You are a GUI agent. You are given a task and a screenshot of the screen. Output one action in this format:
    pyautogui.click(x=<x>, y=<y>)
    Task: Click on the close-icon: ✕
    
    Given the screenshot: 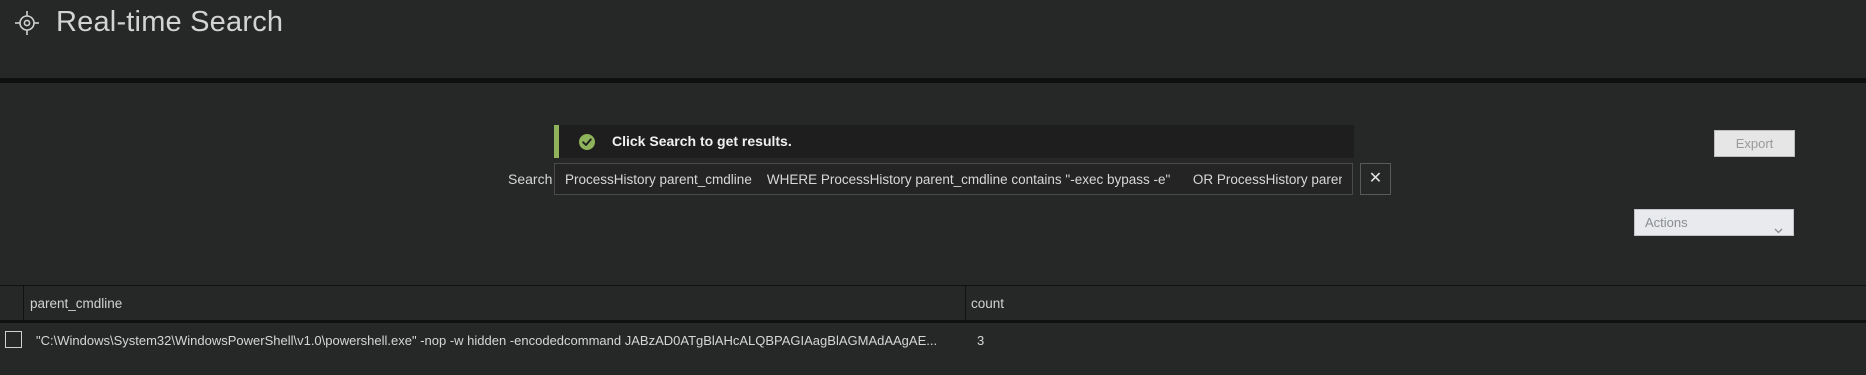 What is the action you would take?
    pyautogui.click(x=1375, y=178)
    